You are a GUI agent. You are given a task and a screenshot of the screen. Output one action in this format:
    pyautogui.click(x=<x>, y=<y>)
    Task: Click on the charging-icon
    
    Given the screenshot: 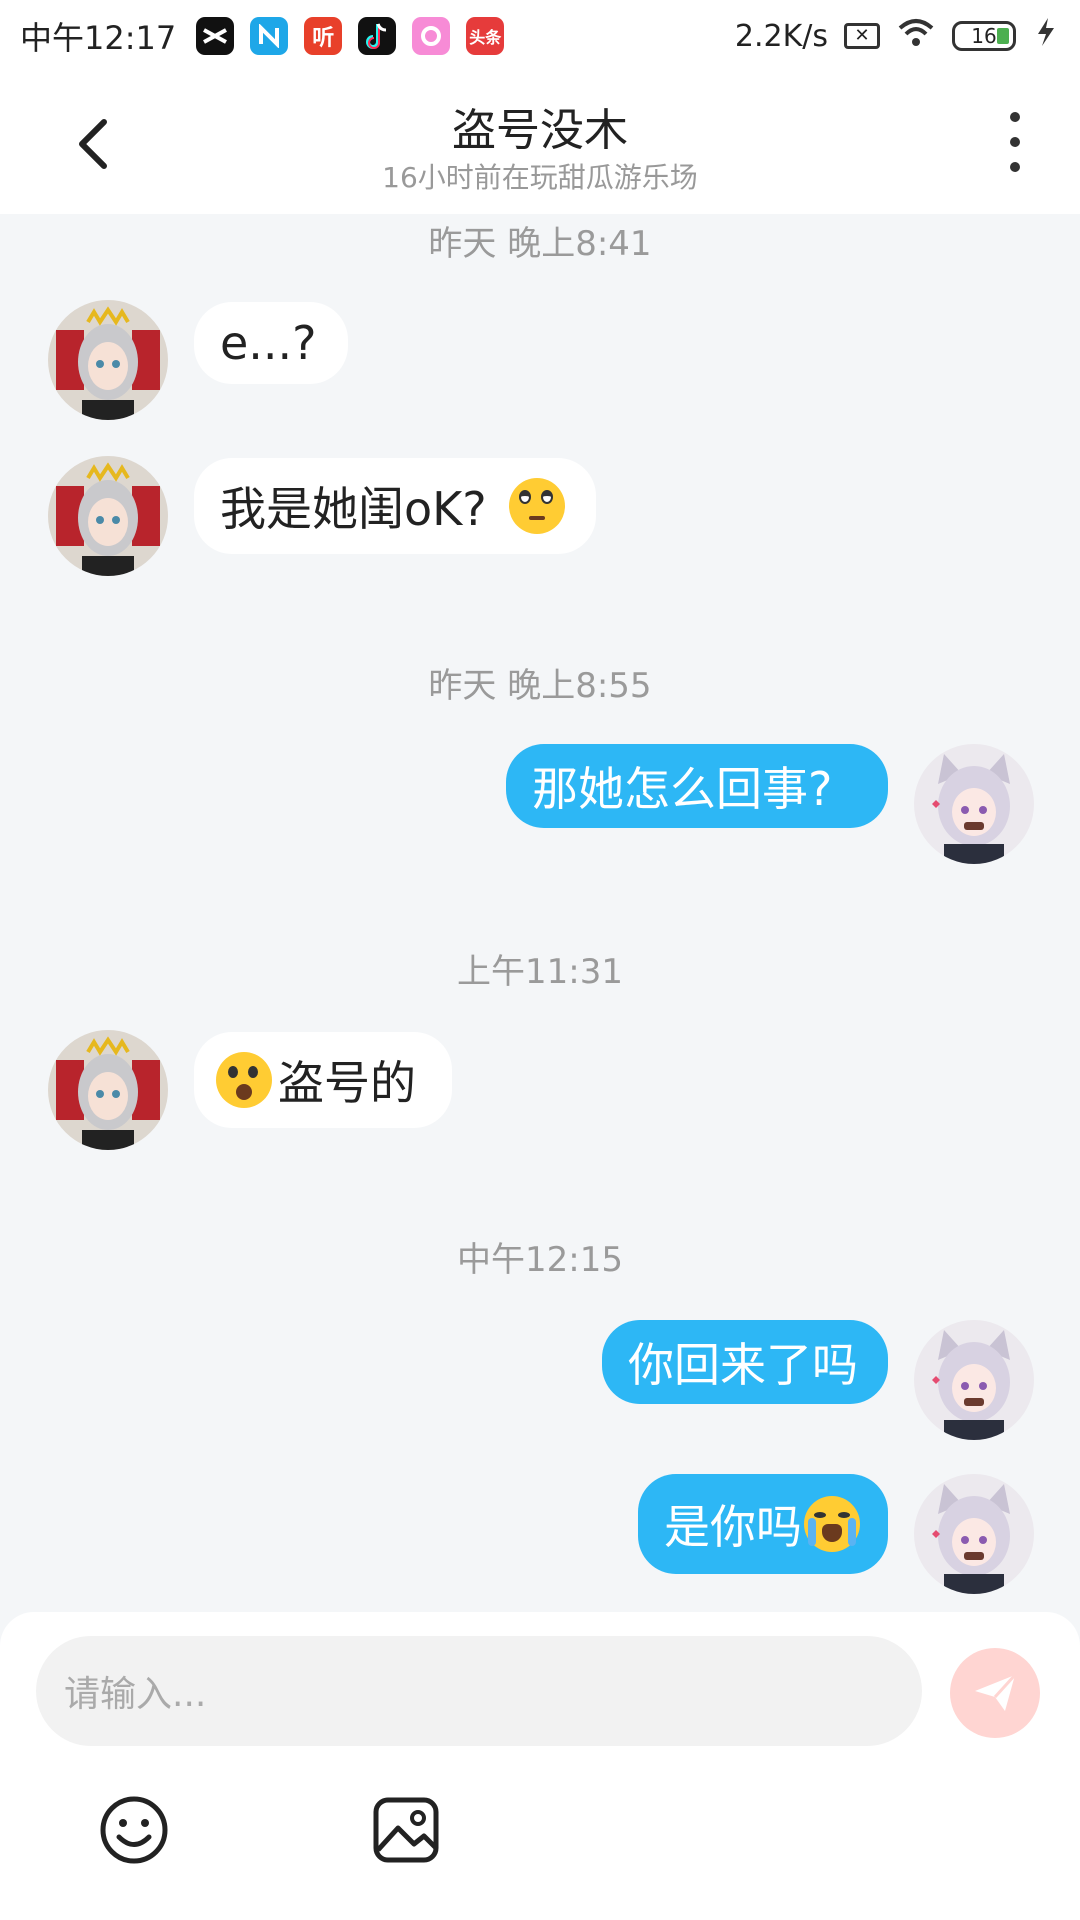 What is the action you would take?
    pyautogui.click(x=1046, y=36)
    